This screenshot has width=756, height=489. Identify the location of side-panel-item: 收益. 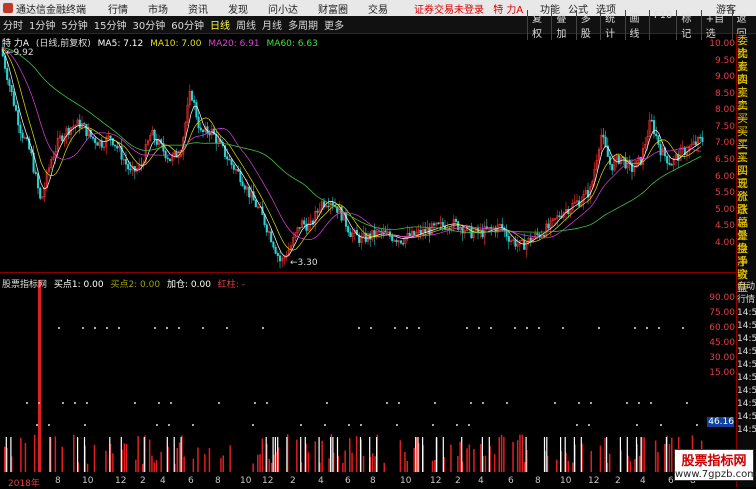
(746, 281).